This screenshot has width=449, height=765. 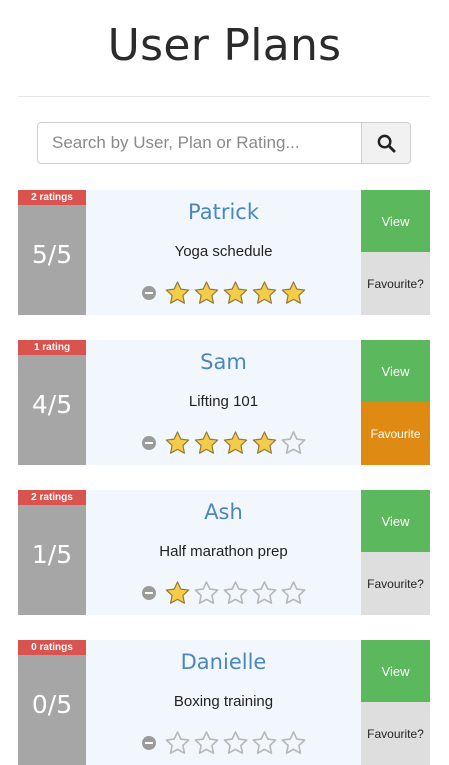 What do you see at coordinates (223, 212) in the screenshot?
I see `user-name: Patrick` at bounding box center [223, 212].